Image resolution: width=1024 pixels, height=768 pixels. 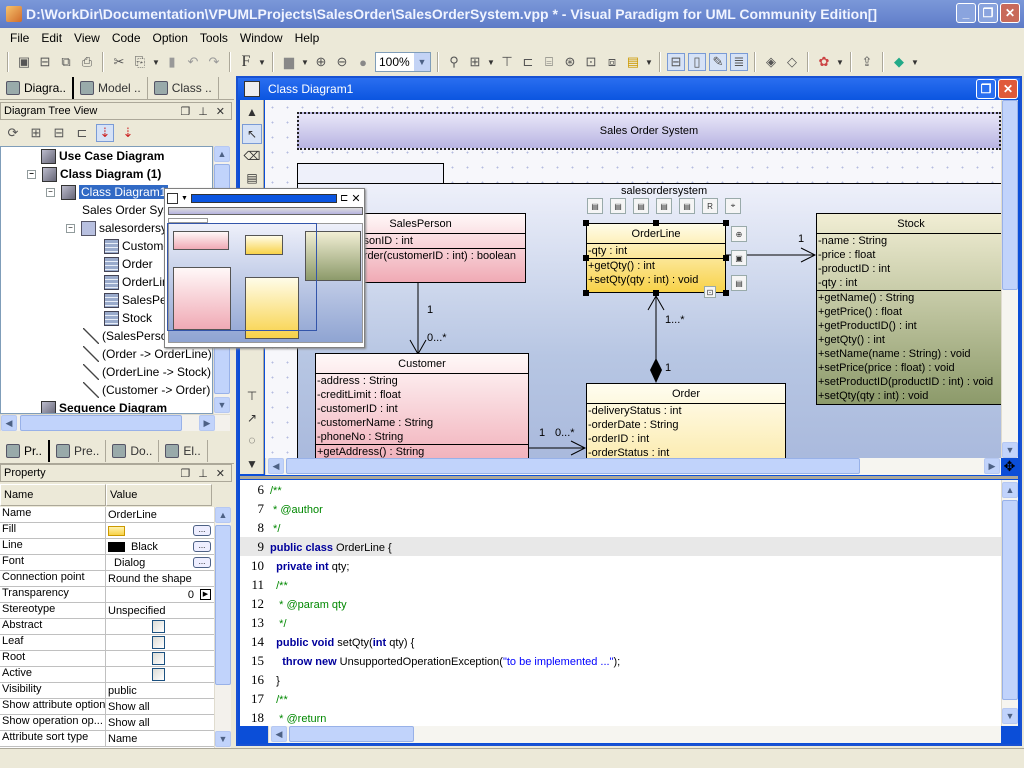 What do you see at coordinates (621, 641) in the screenshot?
I see `code-line: 14 public void setQty(int qty) {` at bounding box center [621, 641].